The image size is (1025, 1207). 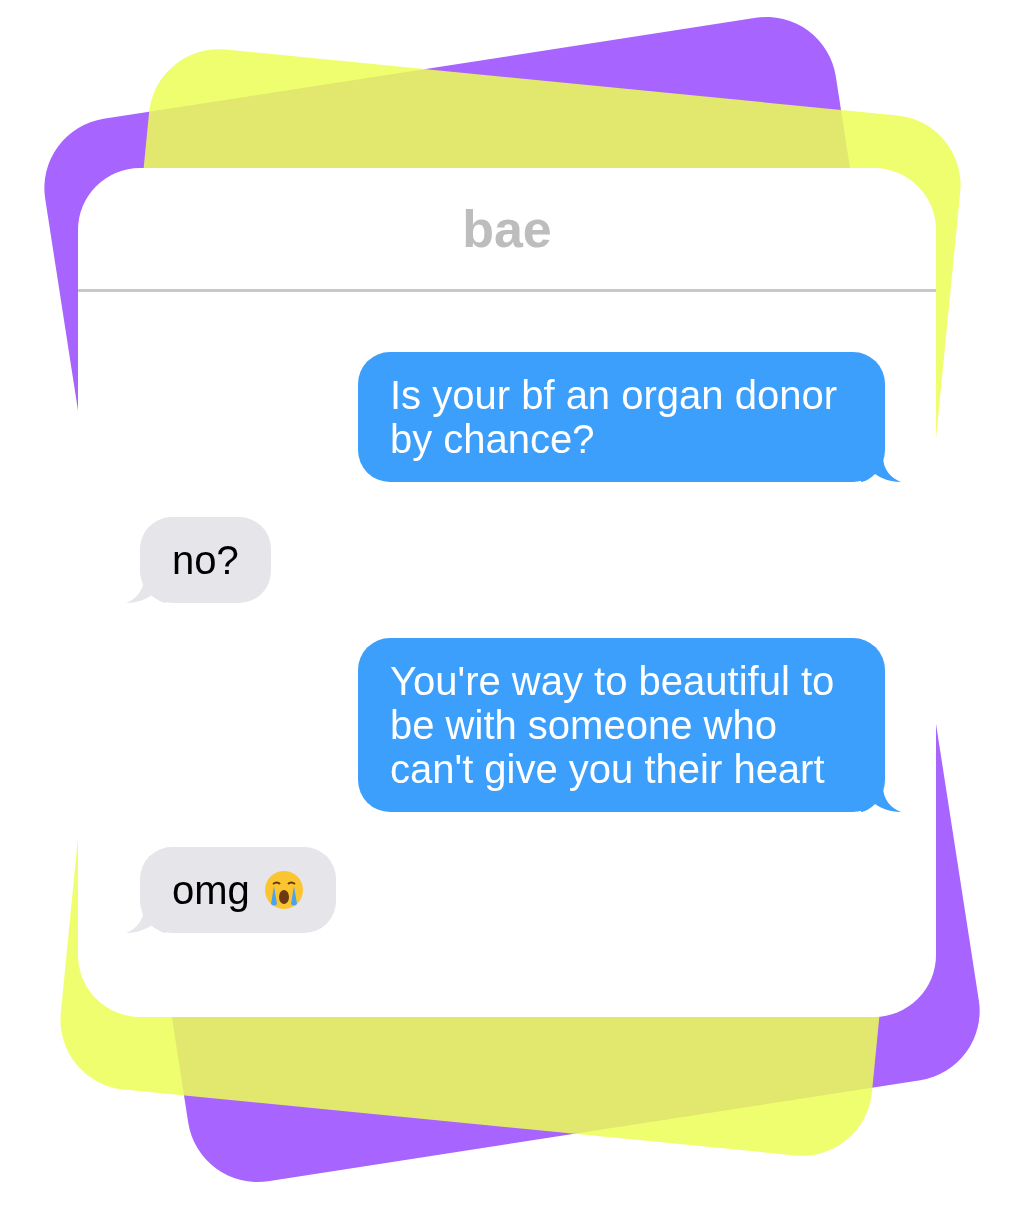 What do you see at coordinates (211, 890) in the screenshot?
I see `message-text: omg` at bounding box center [211, 890].